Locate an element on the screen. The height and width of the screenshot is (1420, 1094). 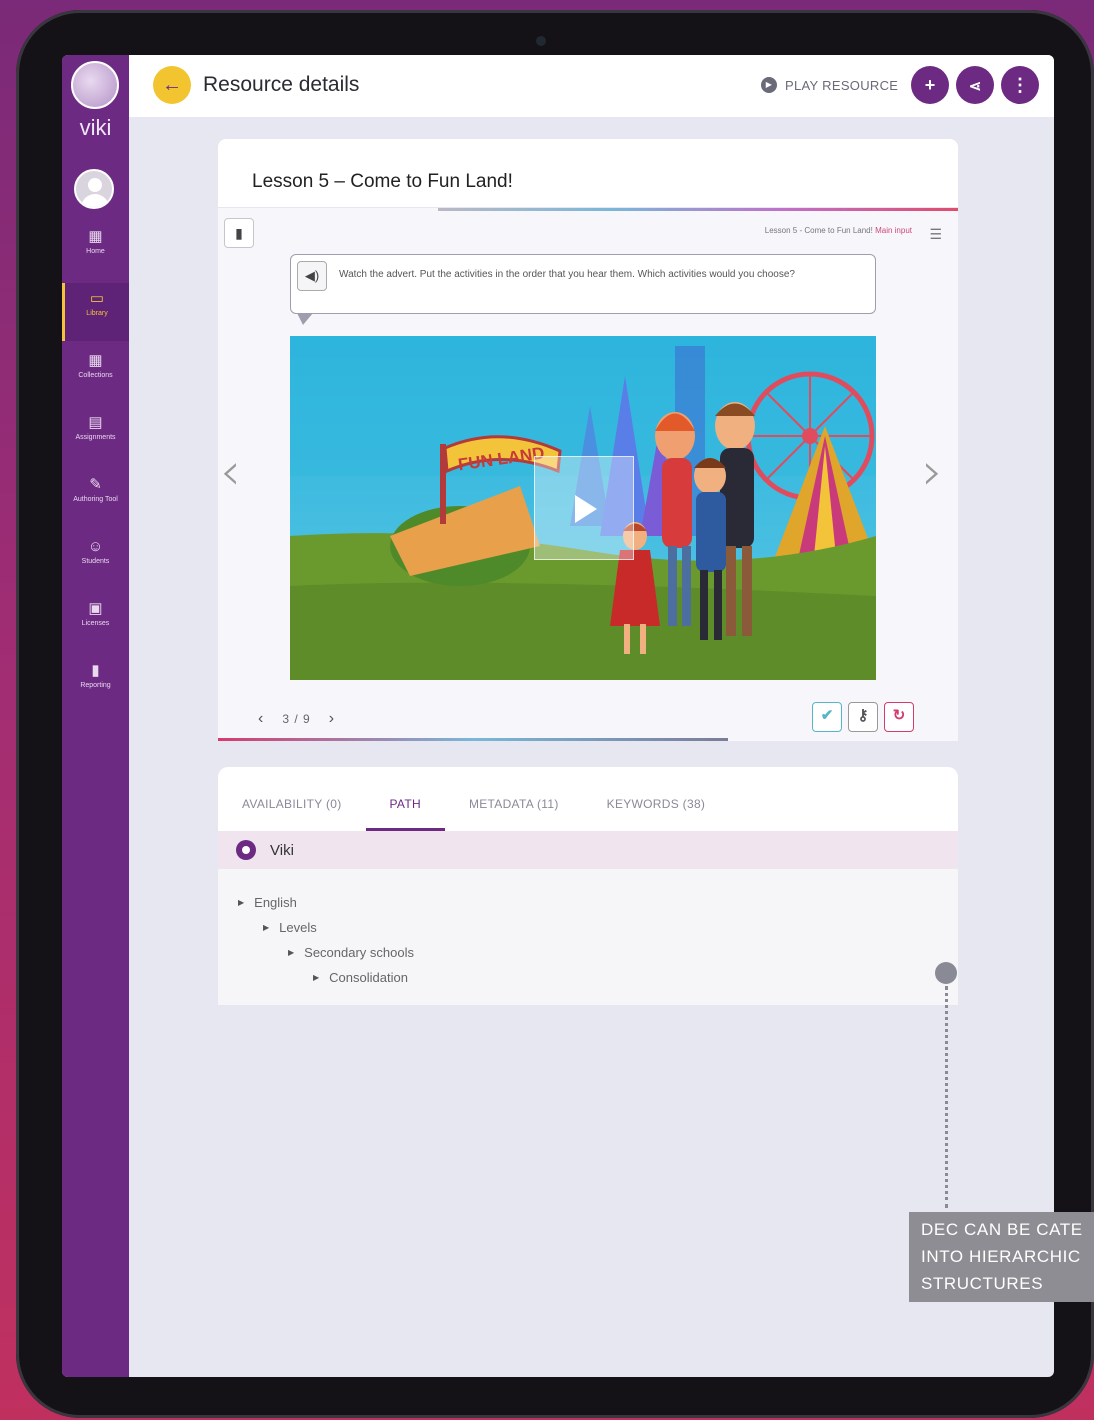
sidebar-item-label: Authoring Tool is located at coordinates (95, 499).